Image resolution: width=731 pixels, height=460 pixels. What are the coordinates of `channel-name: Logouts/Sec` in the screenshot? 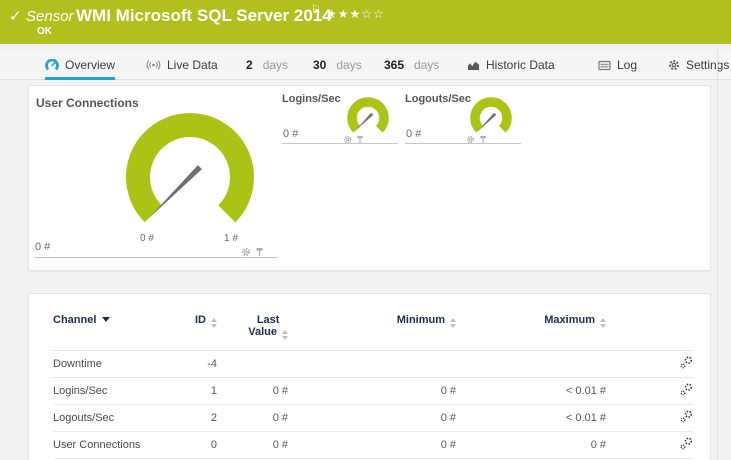 It's located at (108, 418).